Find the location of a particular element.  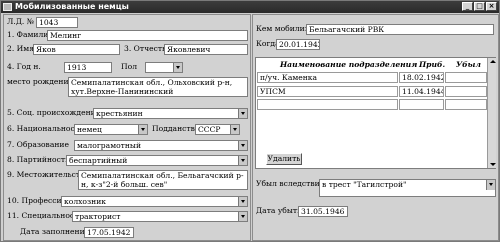

party-value: беспартийный is located at coordinates (98, 160).